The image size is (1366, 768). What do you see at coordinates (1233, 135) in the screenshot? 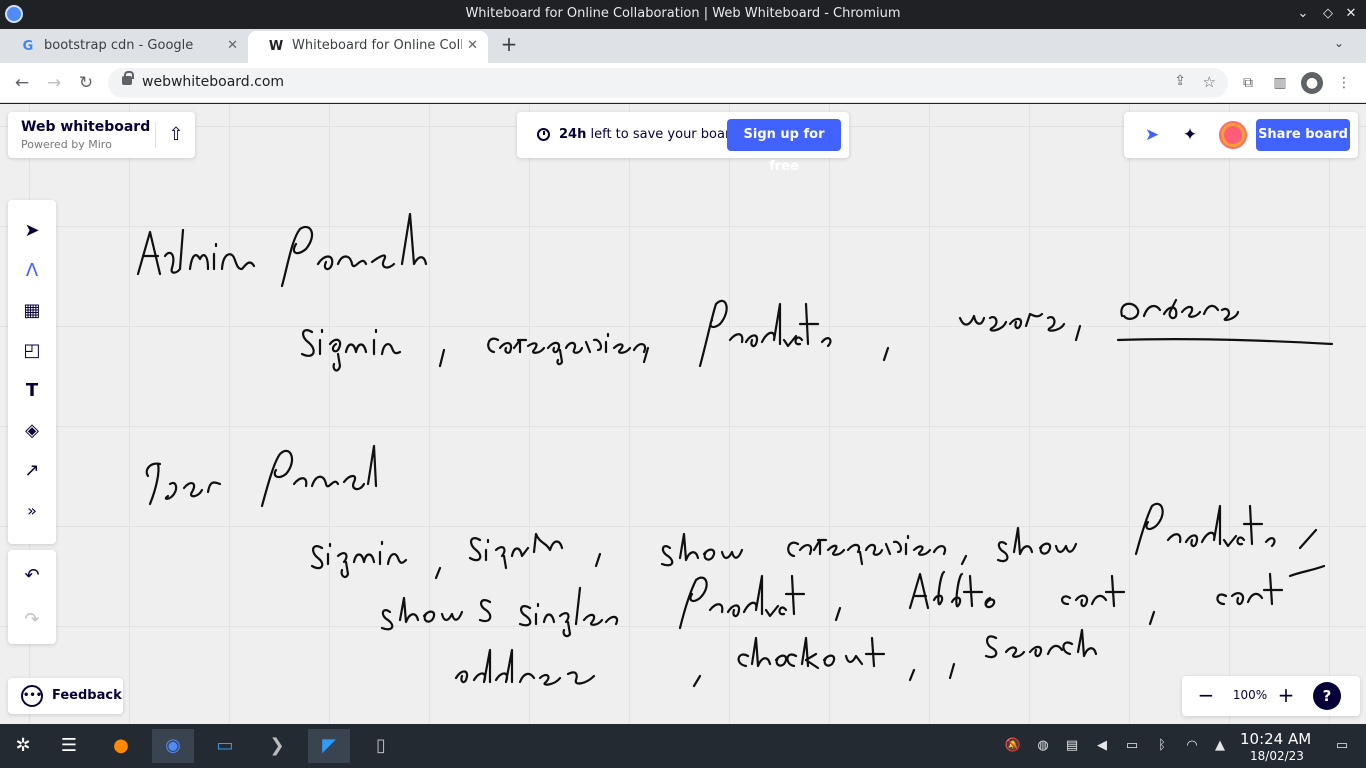
I see `avatar` at bounding box center [1233, 135].